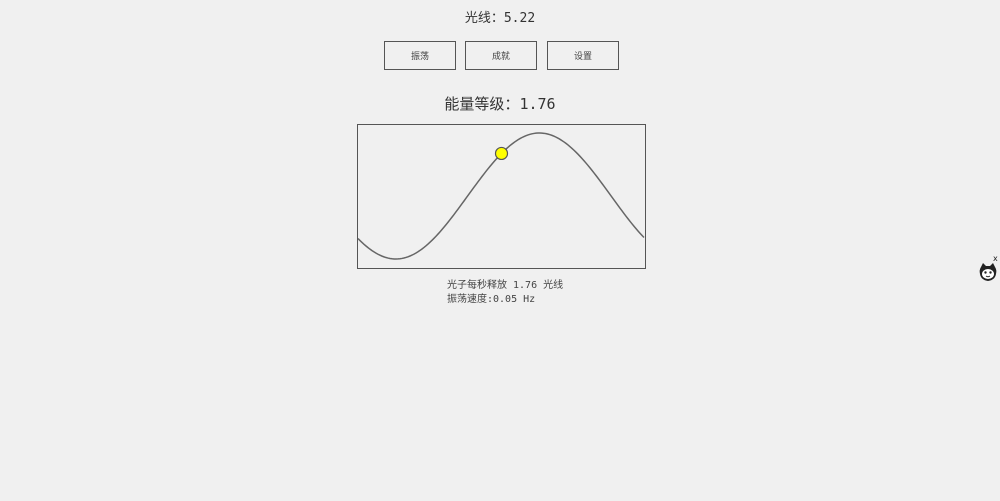 Image resolution: width=1000 pixels, height=501 pixels. What do you see at coordinates (491, 299) in the screenshot?
I see `oscillation-speed-text: 振荡速度:0.05 Hz` at bounding box center [491, 299].